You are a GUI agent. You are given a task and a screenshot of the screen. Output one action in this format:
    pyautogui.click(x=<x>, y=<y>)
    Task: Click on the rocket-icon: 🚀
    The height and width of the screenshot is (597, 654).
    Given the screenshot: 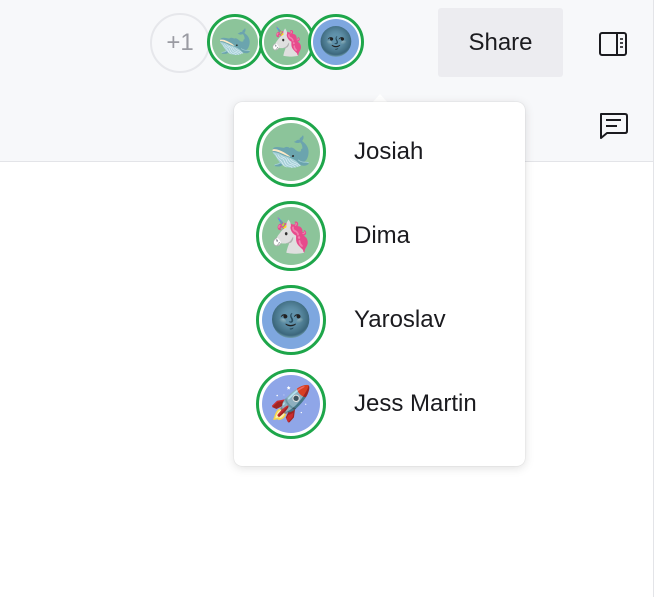 What is the action you would take?
    pyautogui.click(x=291, y=404)
    